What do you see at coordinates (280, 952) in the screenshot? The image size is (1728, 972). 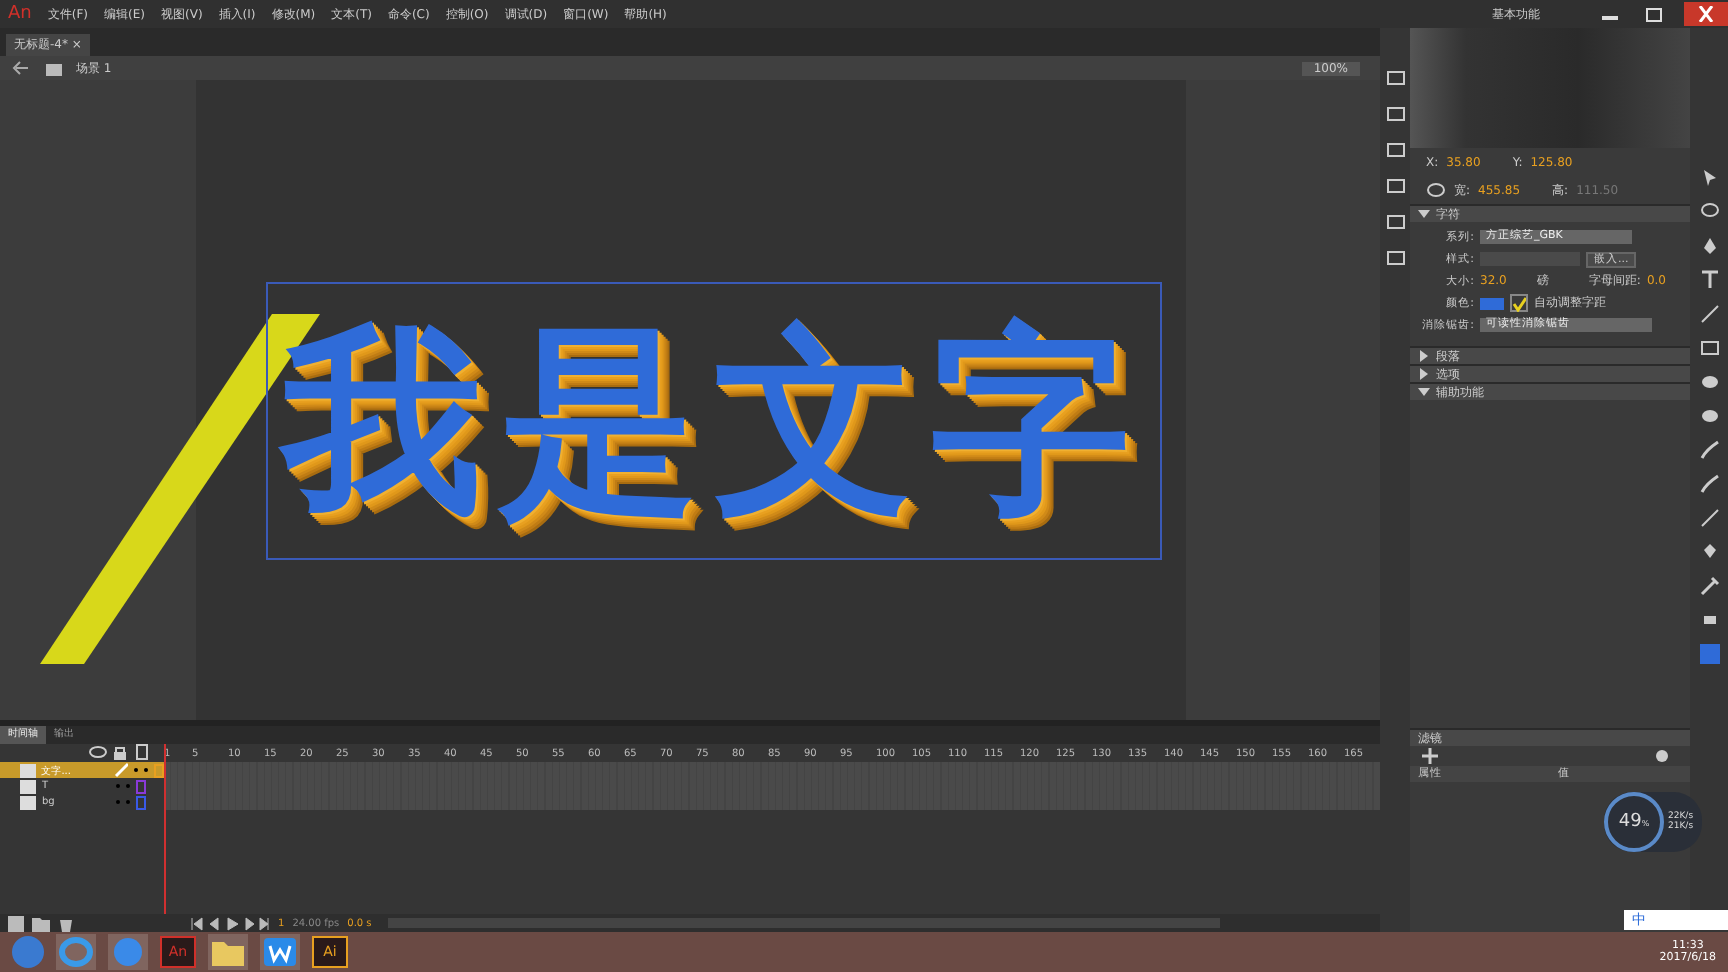 I see `w-app-icon` at bounding box center [280, 952].